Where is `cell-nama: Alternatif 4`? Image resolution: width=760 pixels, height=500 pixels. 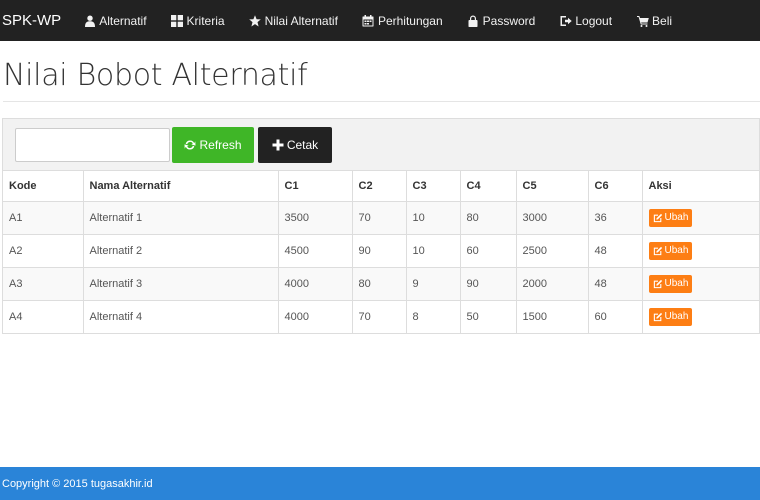 cell-nama: Alternatif 4 is located at coordinates (181, 317).